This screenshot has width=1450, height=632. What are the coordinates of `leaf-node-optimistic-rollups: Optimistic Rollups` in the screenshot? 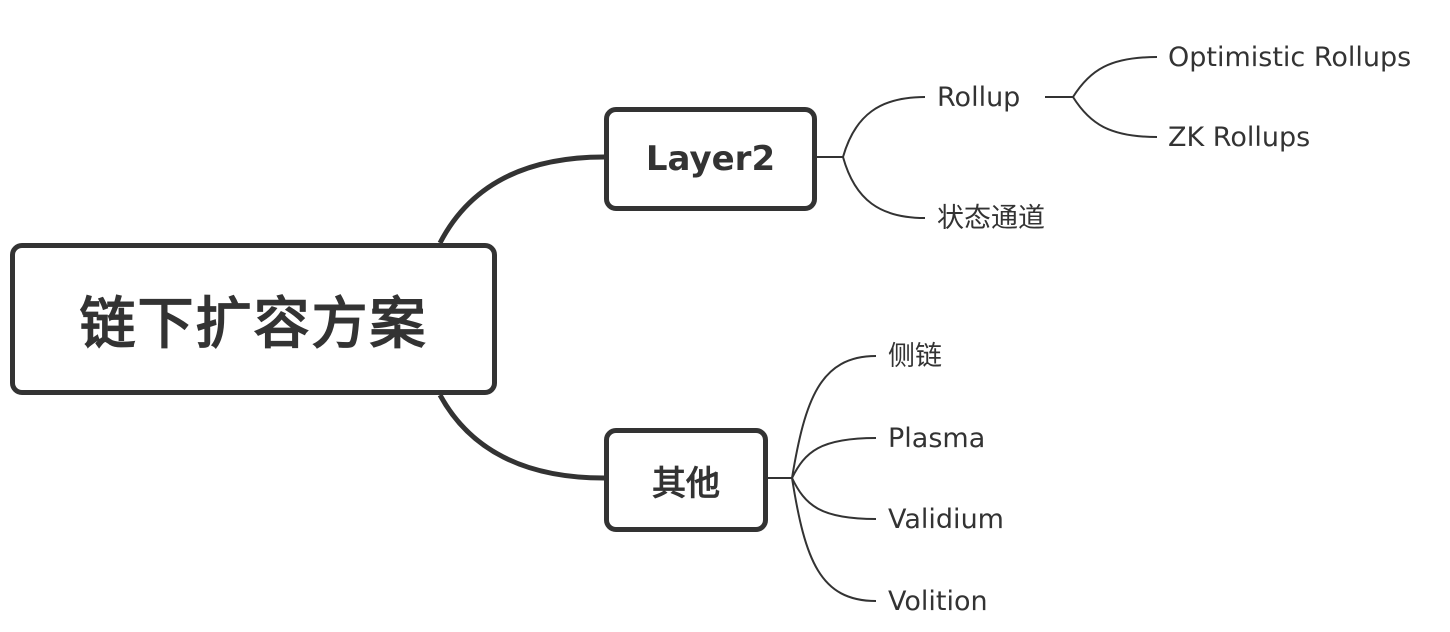 It's located at (1289, 57).